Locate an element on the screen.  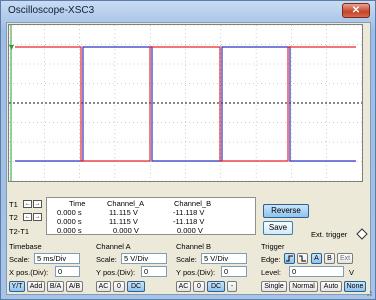
channel-a-ypos-label: Y pos.(Div): is located at coordinates (116, 272).